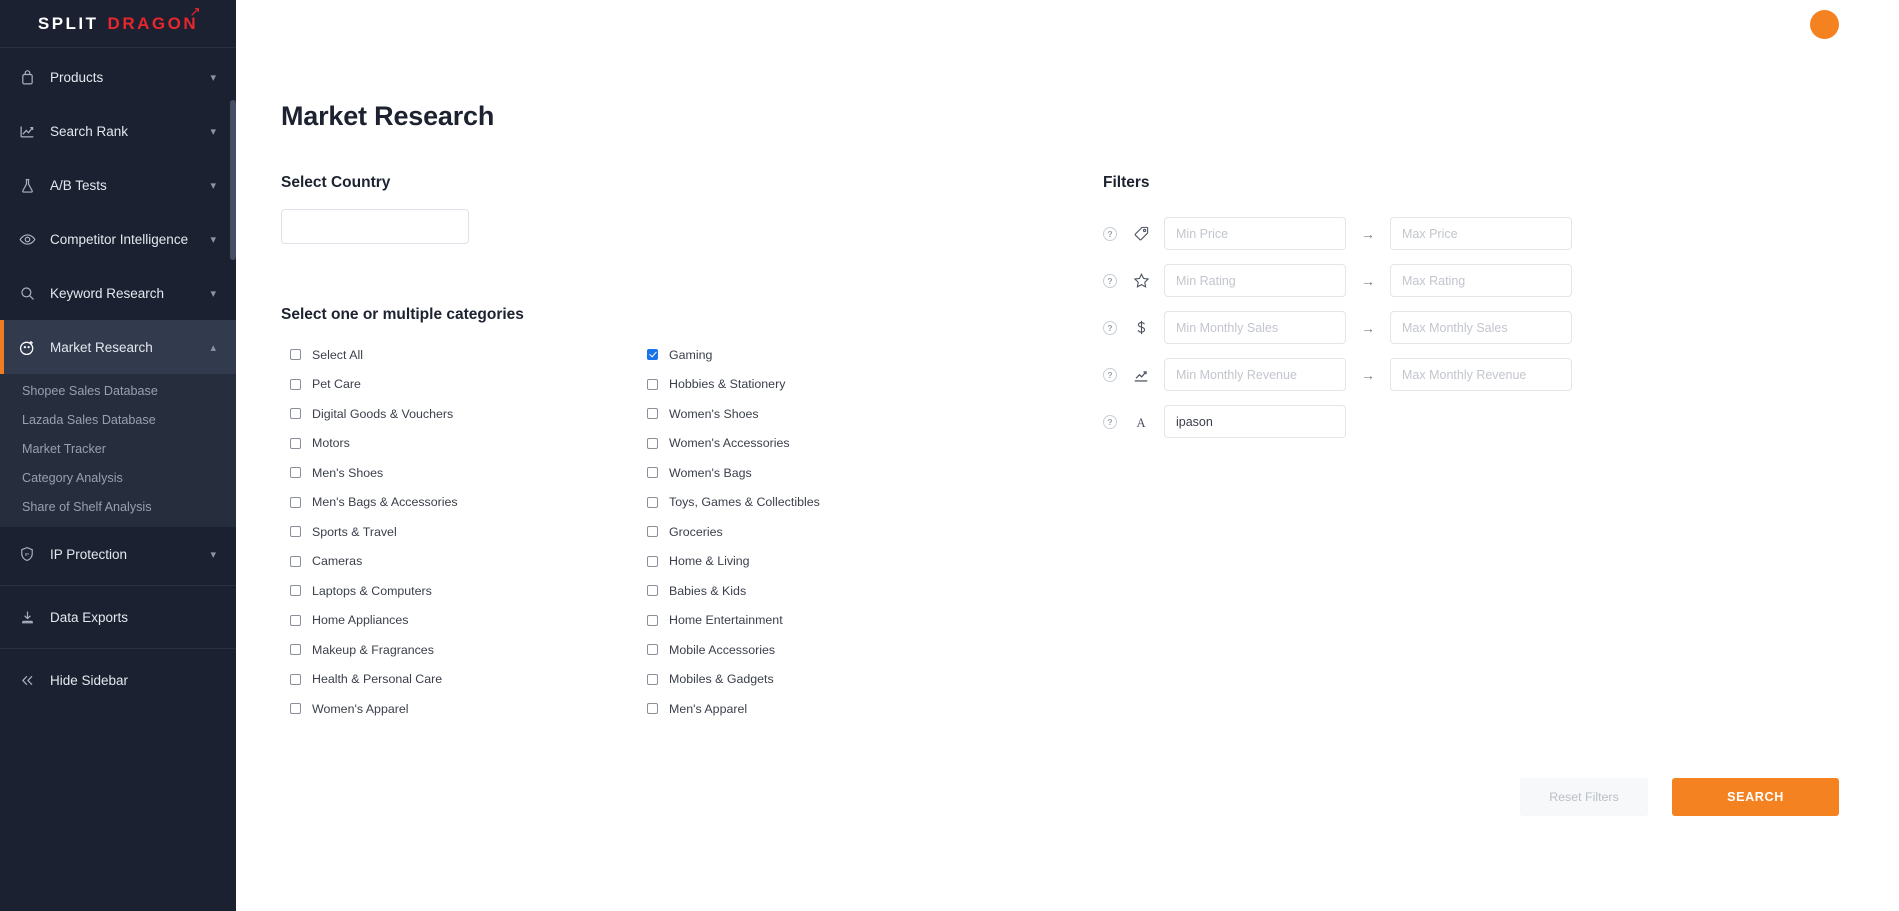  Describe the element at coordinates (464, 414) in the screenshot. I see `category-row: Digital Goods & Vouchers` at that location.